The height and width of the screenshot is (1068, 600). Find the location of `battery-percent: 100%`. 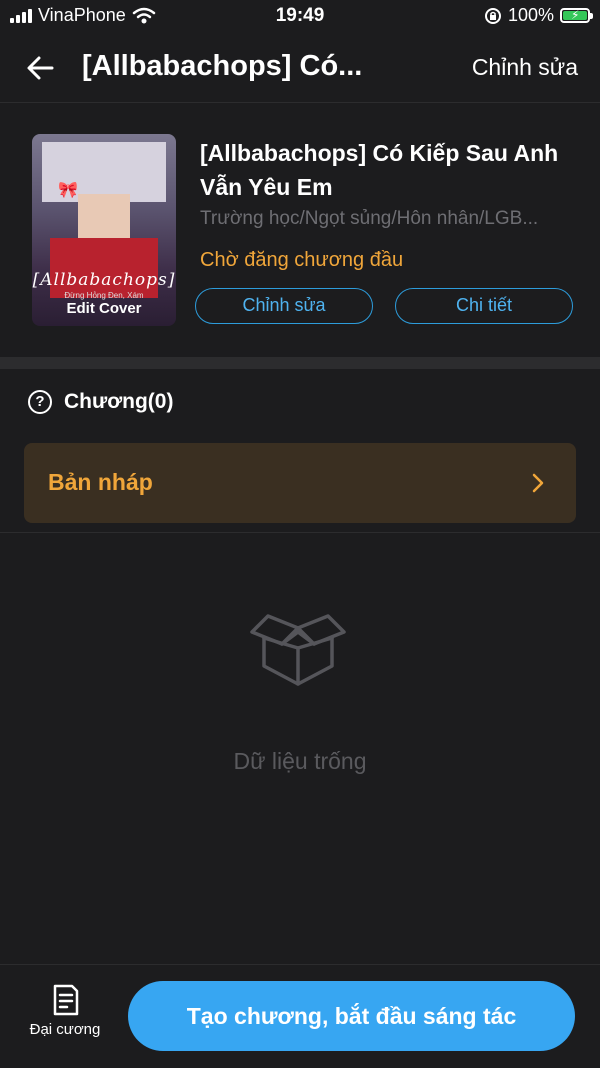

battery-percent: 100% is located at coordinates (530, 15).